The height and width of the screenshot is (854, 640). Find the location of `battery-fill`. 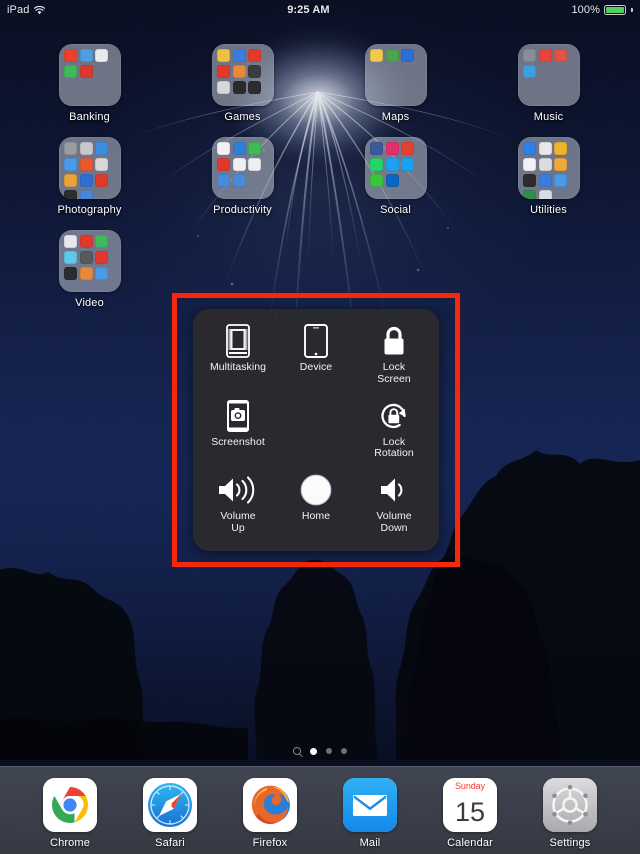

battery-fill is located at coordinates (615, 10).